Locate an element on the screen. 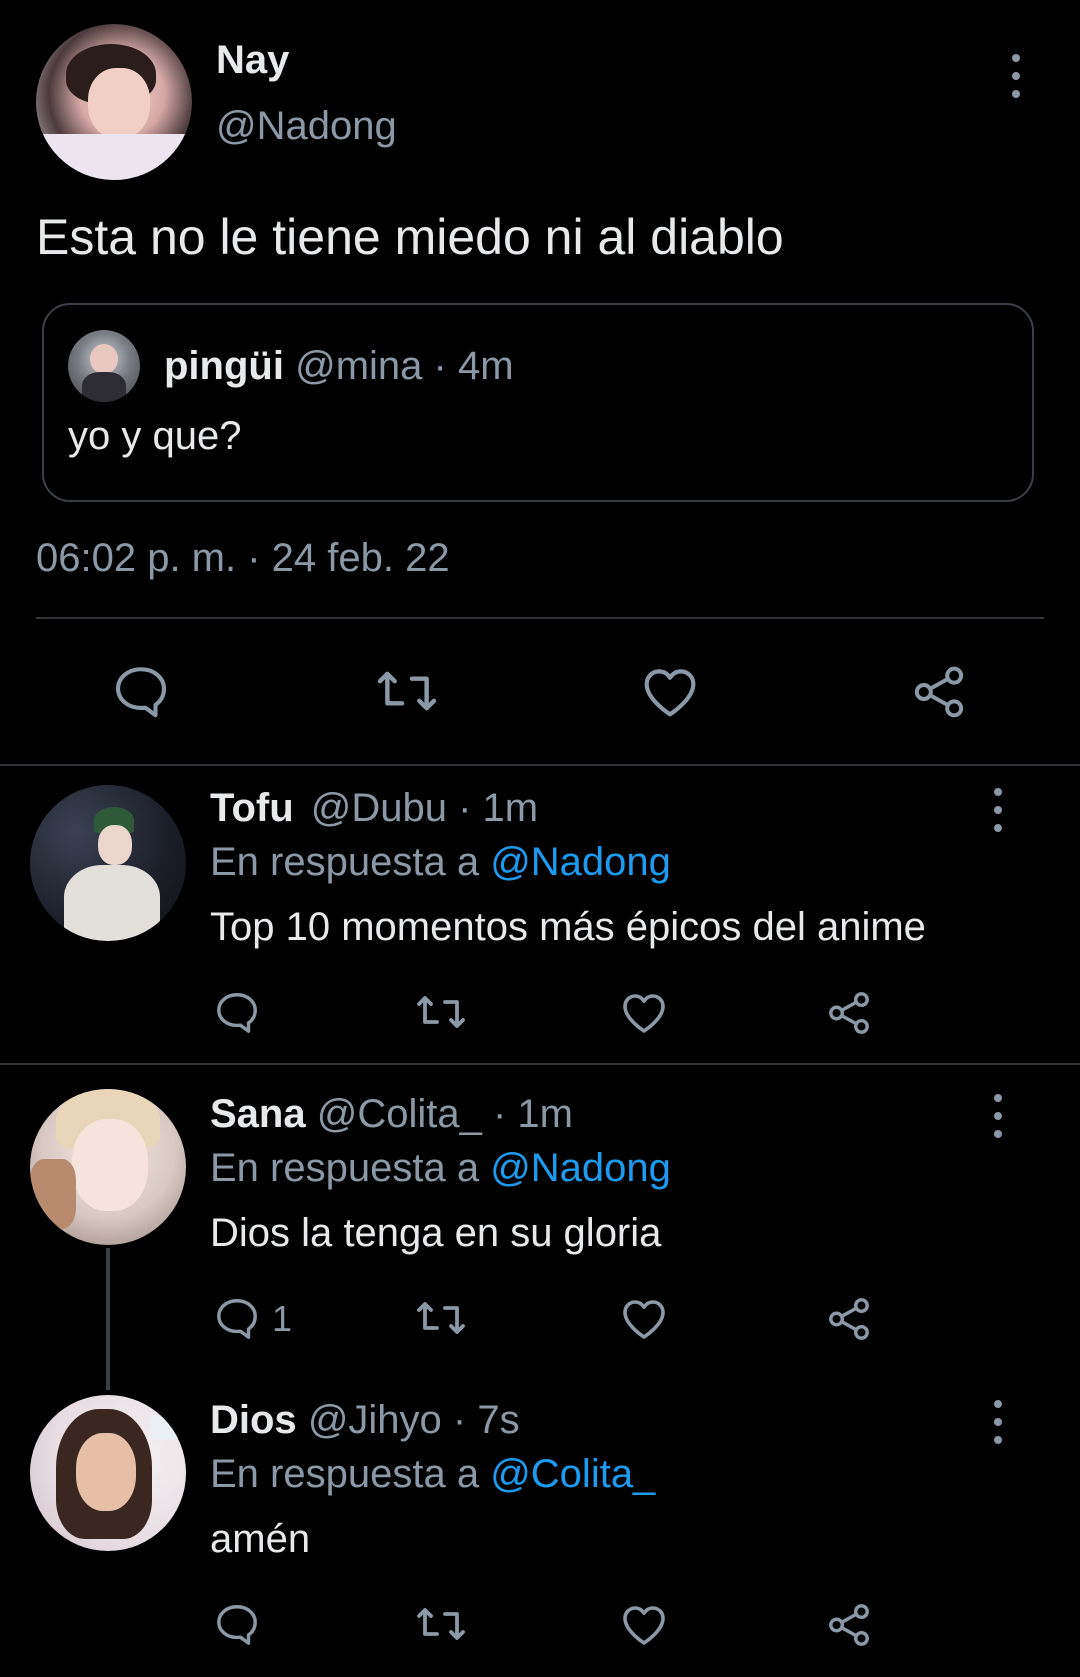  reply-meta: @Colita_ · 1m is located at coordinates (444, 1114).